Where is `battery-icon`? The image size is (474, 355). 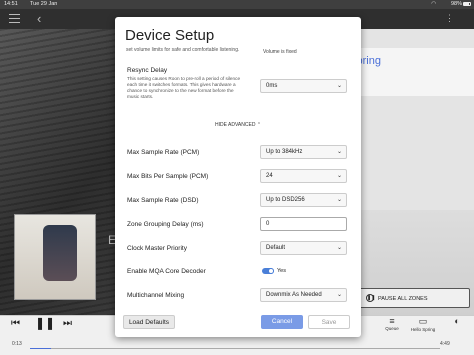
battery-icon is located at coordinates (467, 4).